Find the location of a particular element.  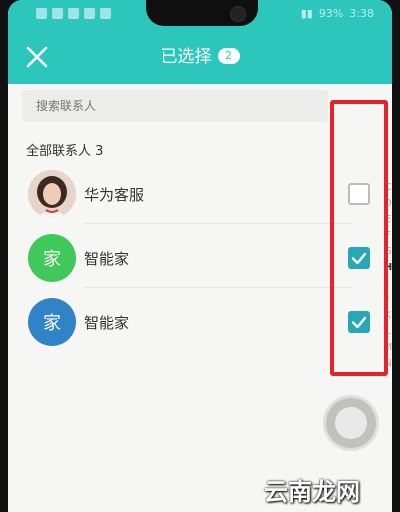

camera-notch is located at coordinates (202, 13).